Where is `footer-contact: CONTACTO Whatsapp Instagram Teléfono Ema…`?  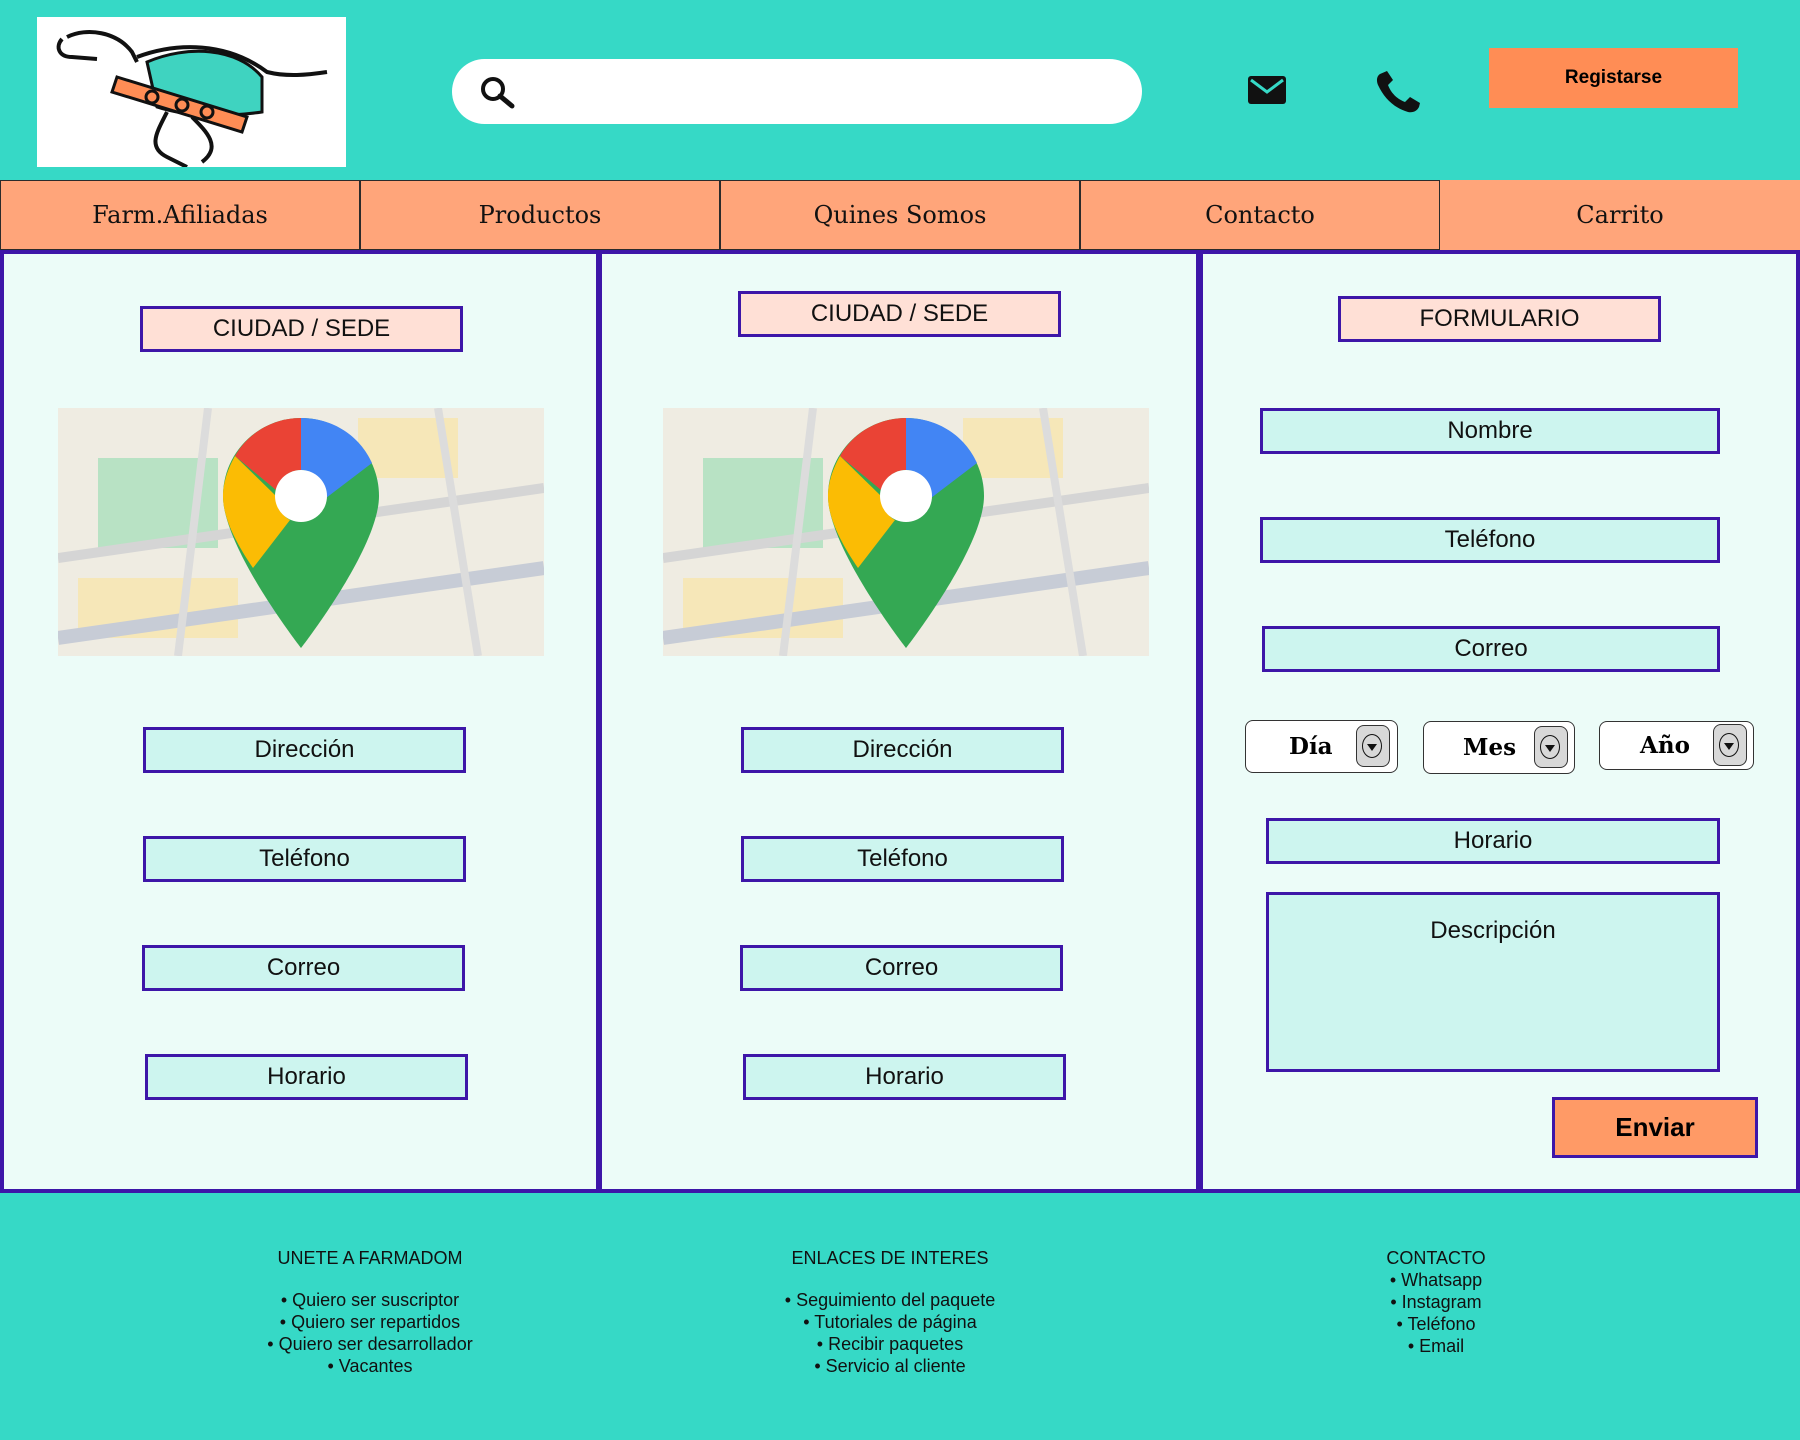
footer-contact: CONTACTO Whatsapp Instagram Teléfono Ema… is located at coordinates (1436, 1302).